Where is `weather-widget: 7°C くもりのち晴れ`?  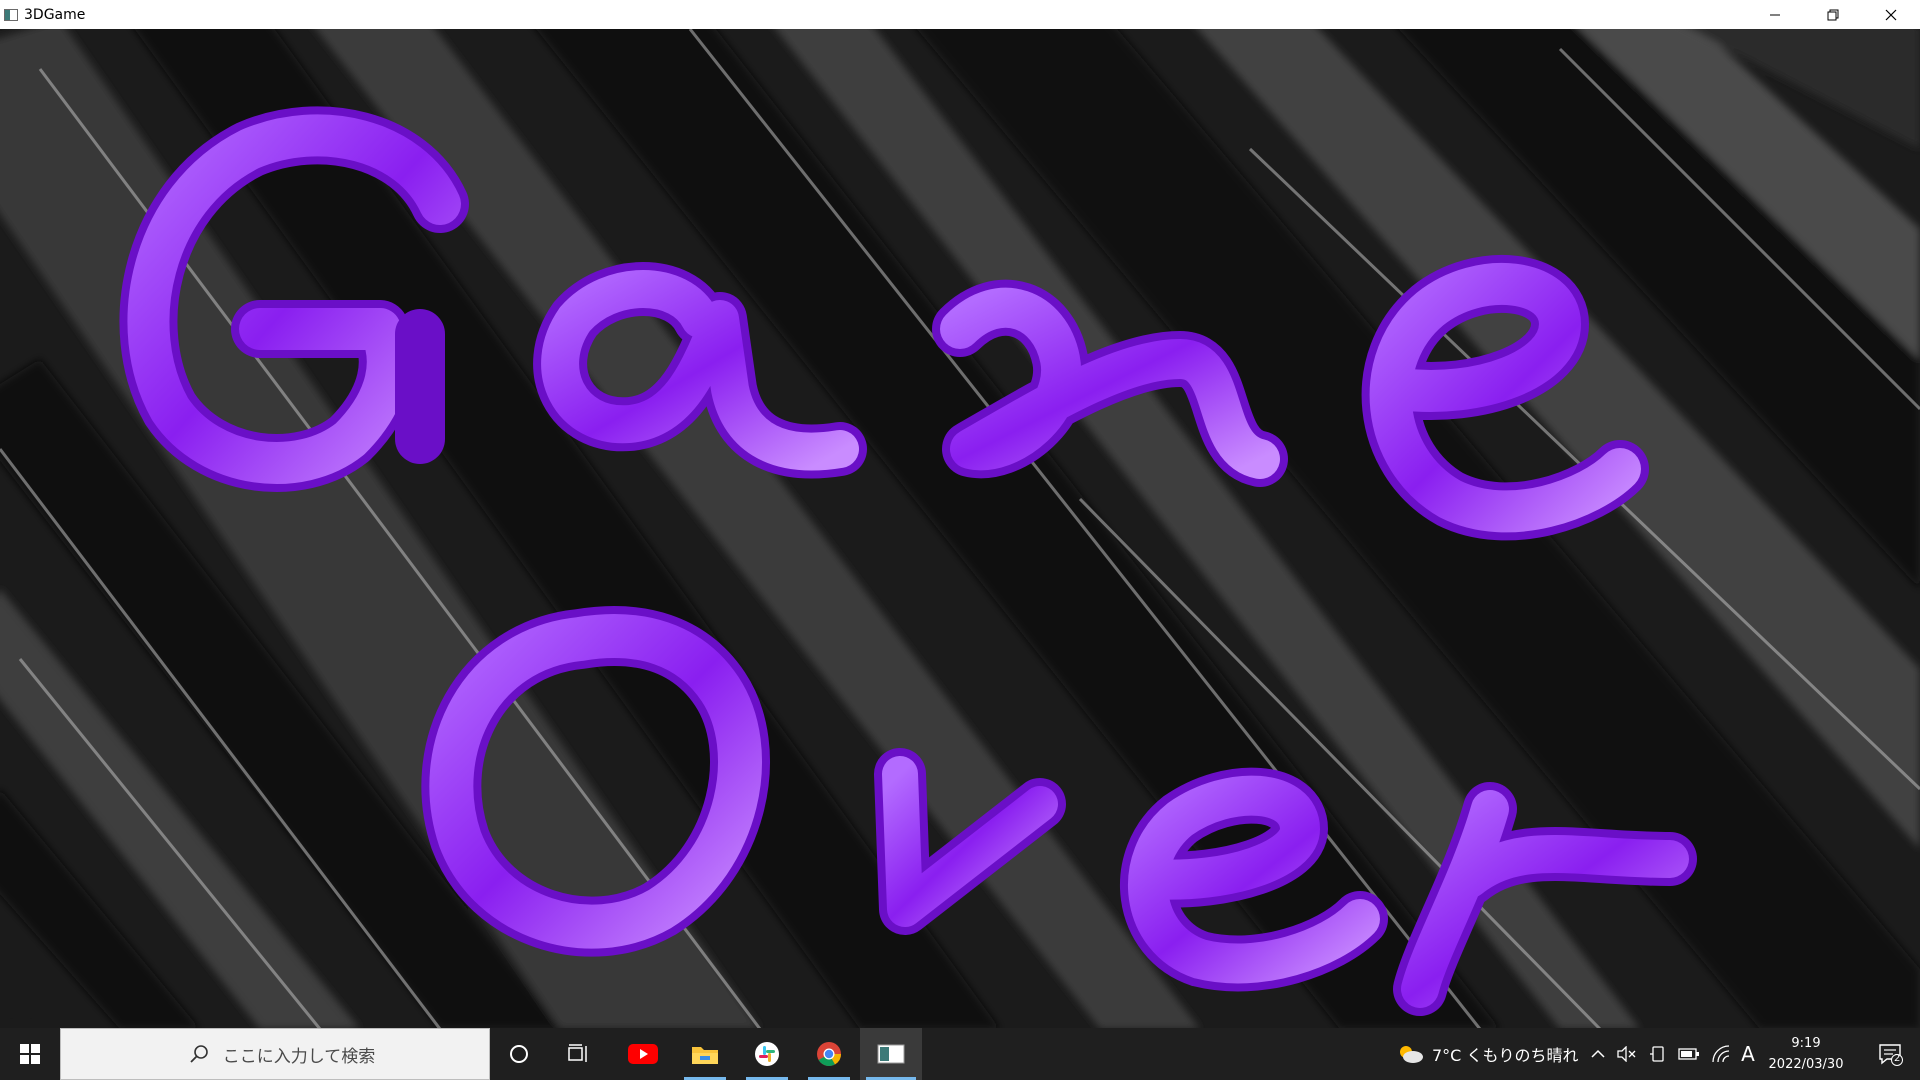
weather-widget: 7°C くもりのち晴れ is located at coordinates (1507, 1054).